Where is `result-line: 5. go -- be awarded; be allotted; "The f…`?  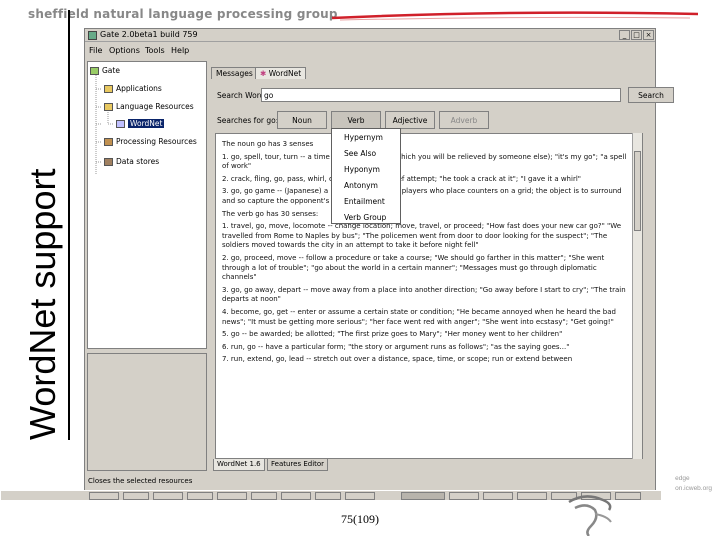
result-line: 5. go -- be awarded; be allotted; "The f… is located at coordinates (392, 334).